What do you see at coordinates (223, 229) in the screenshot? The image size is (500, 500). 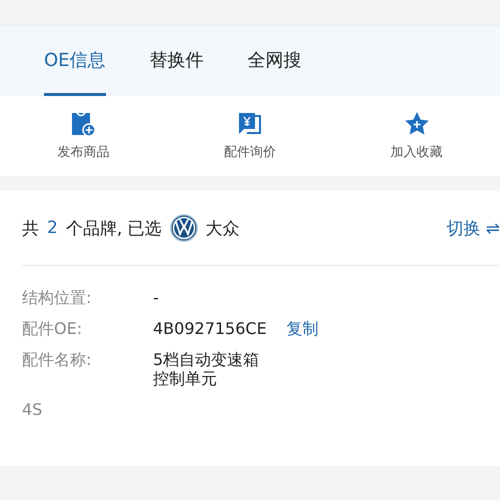 I see `brand-name: 大众` at bounding box center [223, 229].